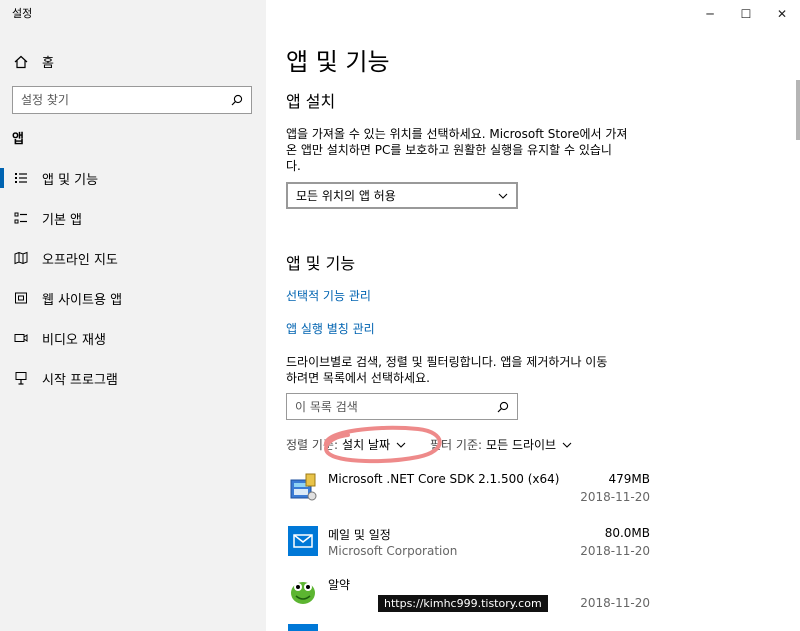 The image size is (800, 631). Describe the element at coordinates (21, 338) in the screenshot. I see `video-icon` at that location.